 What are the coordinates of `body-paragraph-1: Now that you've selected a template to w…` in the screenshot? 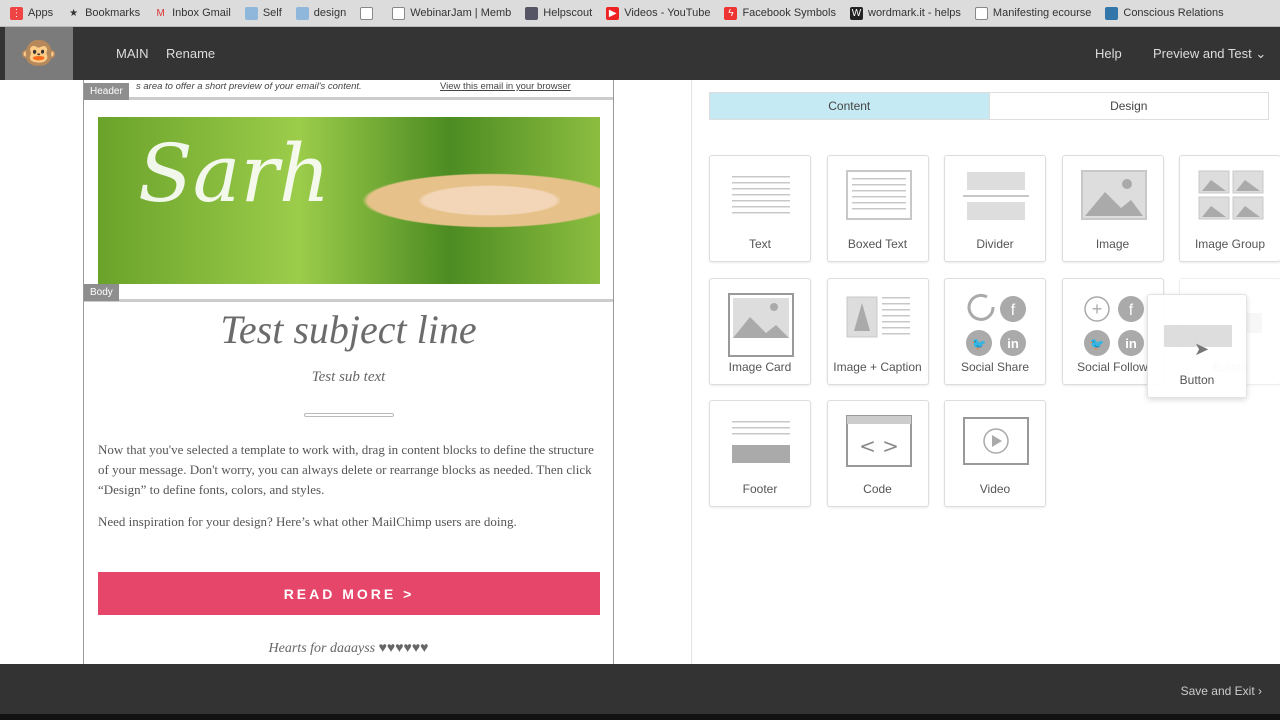 It's located at (350, 470).